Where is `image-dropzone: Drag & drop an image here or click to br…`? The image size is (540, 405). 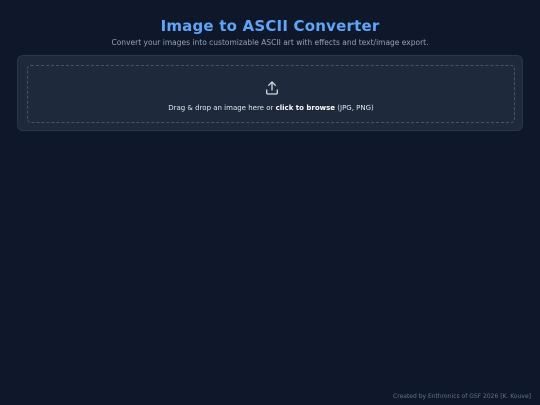 image-dropzone: Drag & drop an image here or click to br… is located at coordinates (271, 94).